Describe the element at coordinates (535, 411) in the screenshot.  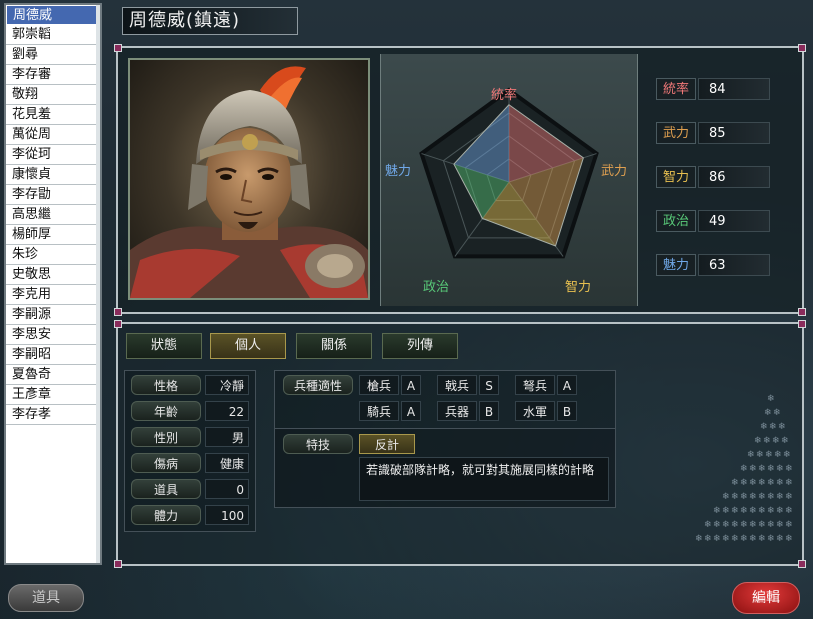
I see `aptitude-unit-name: 水軍` at that location.